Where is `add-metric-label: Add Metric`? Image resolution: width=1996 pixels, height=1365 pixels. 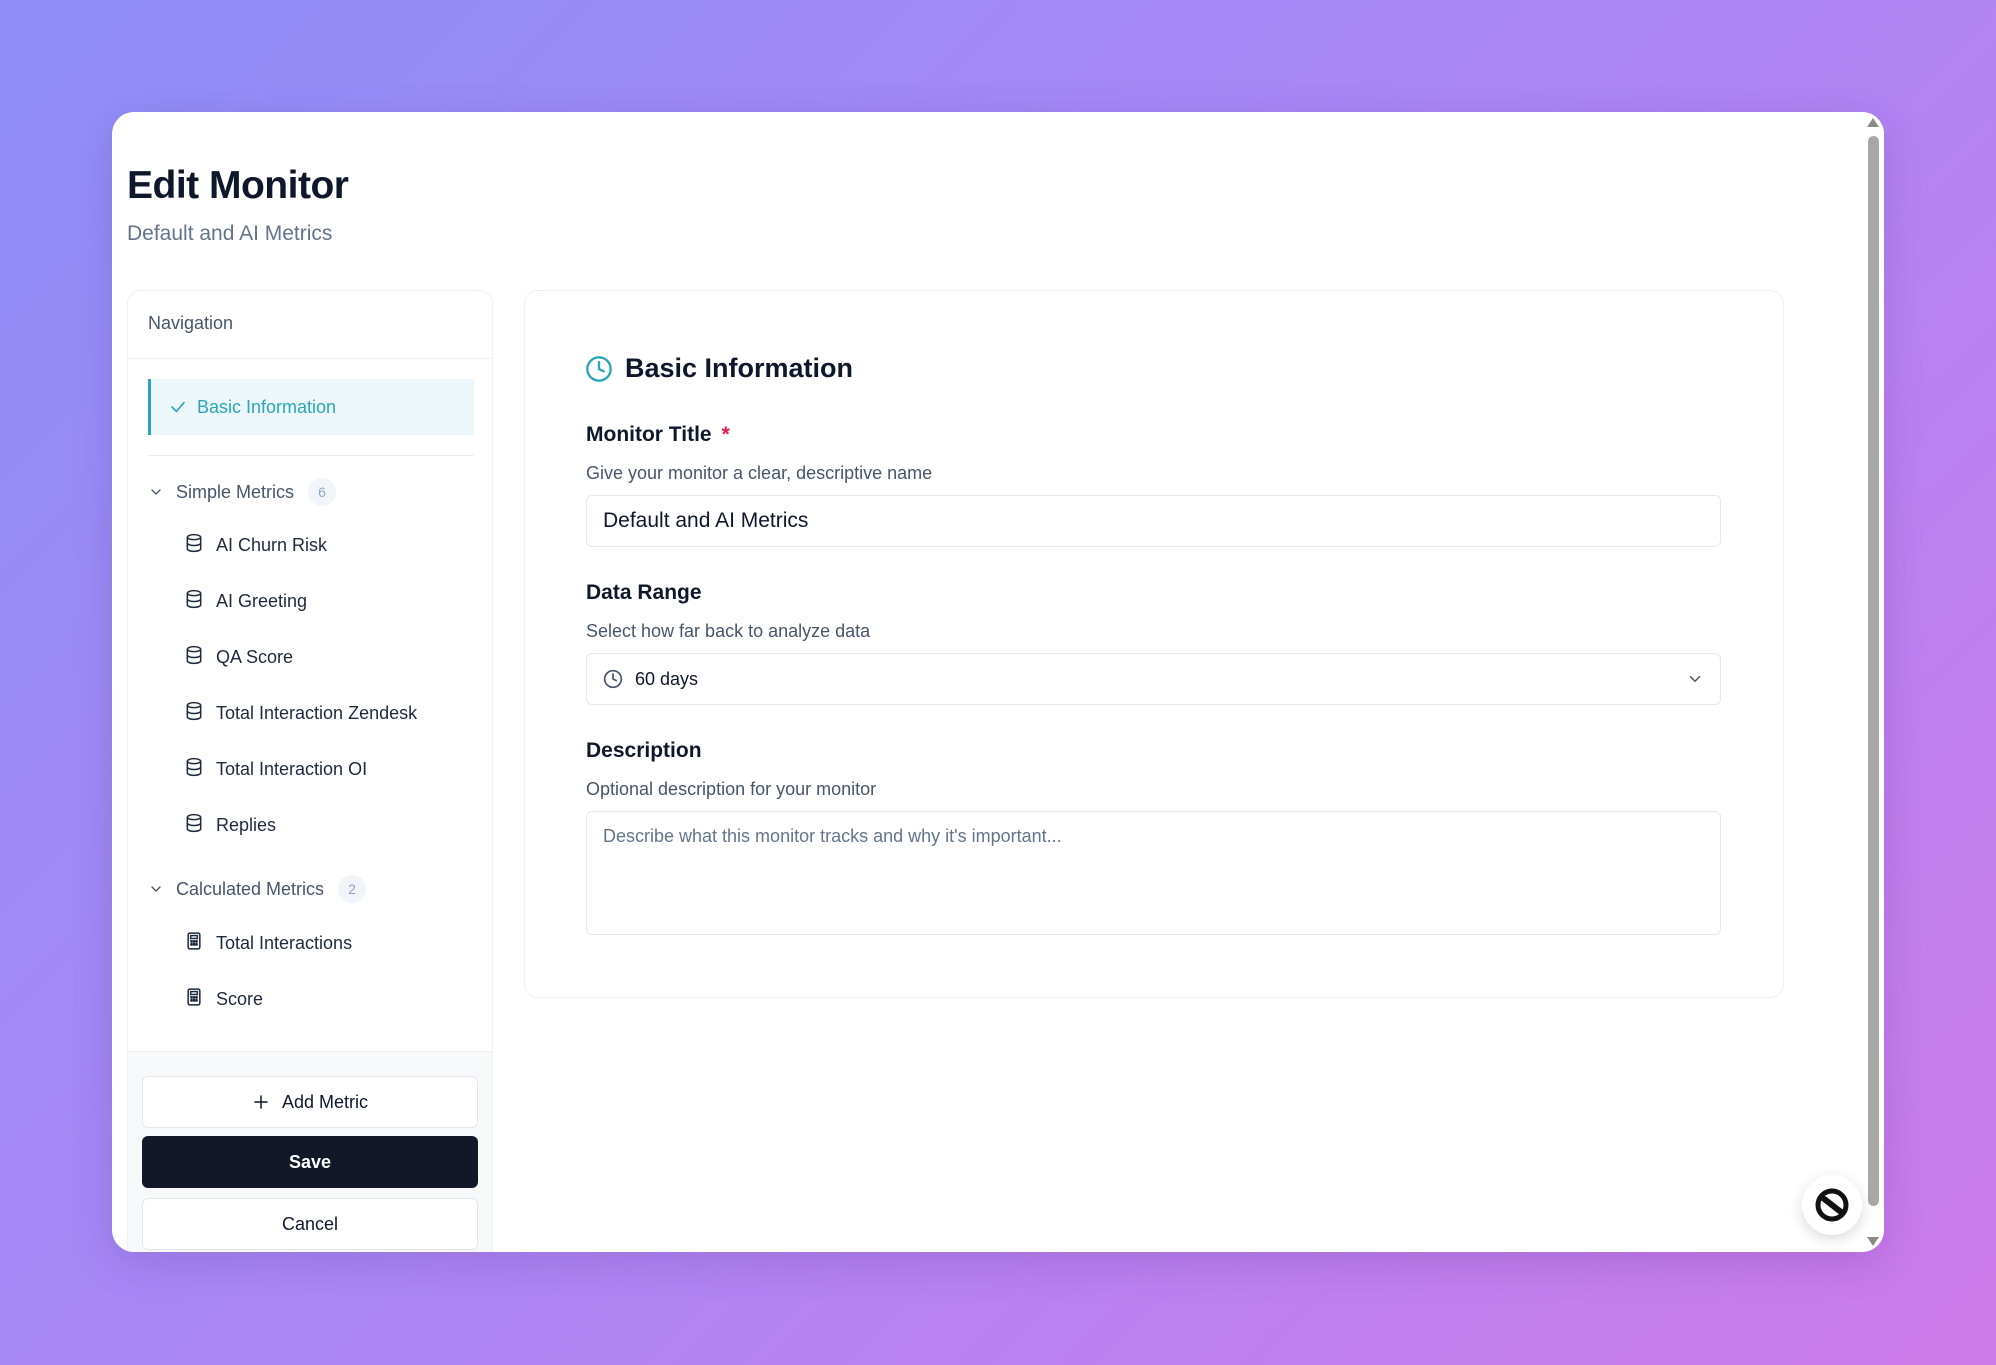 add-metric-label: Add Metric is located at coordinates (325, 1101).